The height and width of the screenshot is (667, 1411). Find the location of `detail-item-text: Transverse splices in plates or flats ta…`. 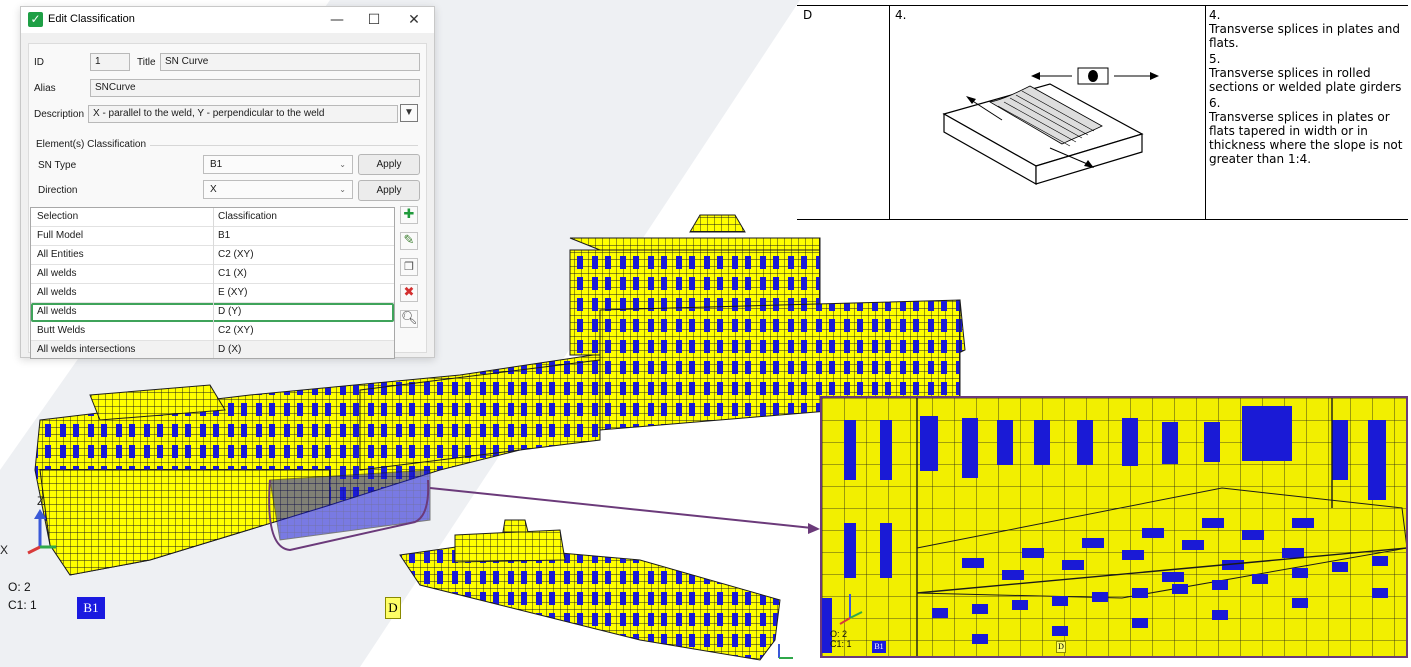

detail-item-text: Transverse splices in plates or flats ta… is located at coordinates (1306, 138).